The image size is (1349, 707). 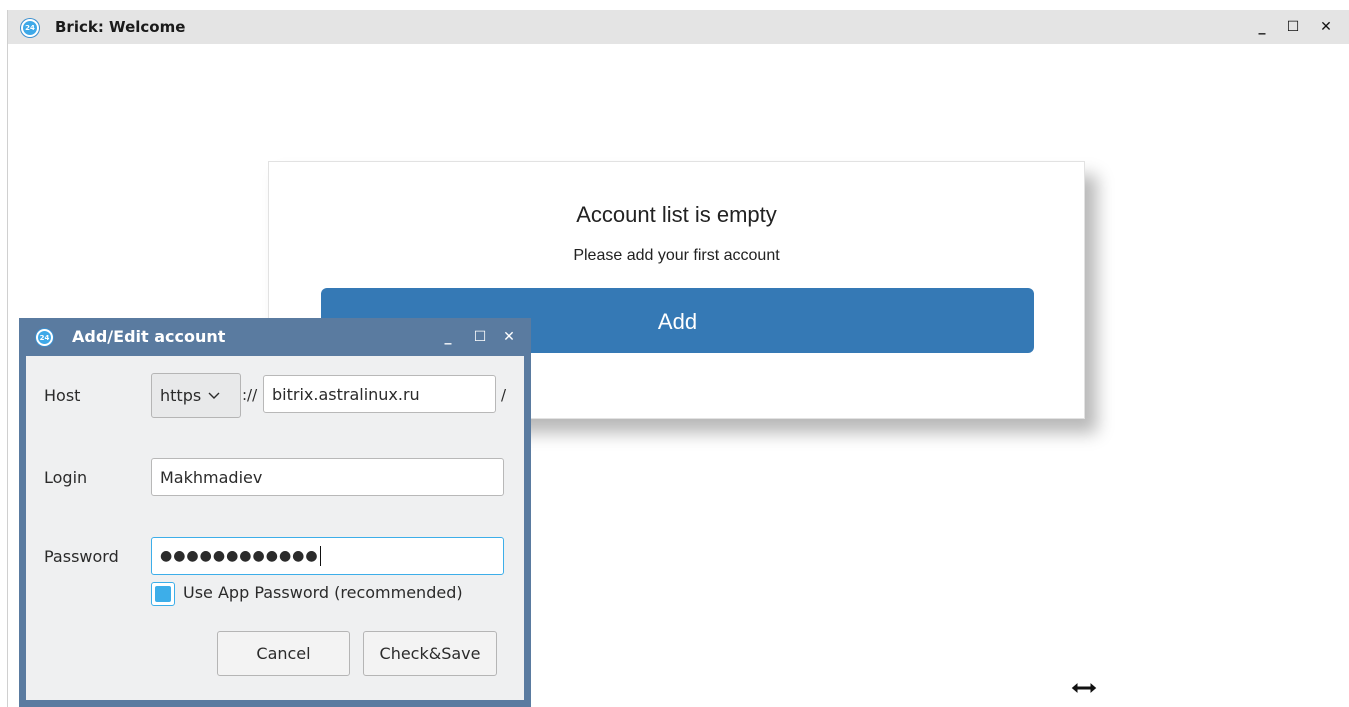 What do you see at coordinates (1326, 27) in the screenshot?
I see `close-button: ✕` at bounding box center [1326, 27].